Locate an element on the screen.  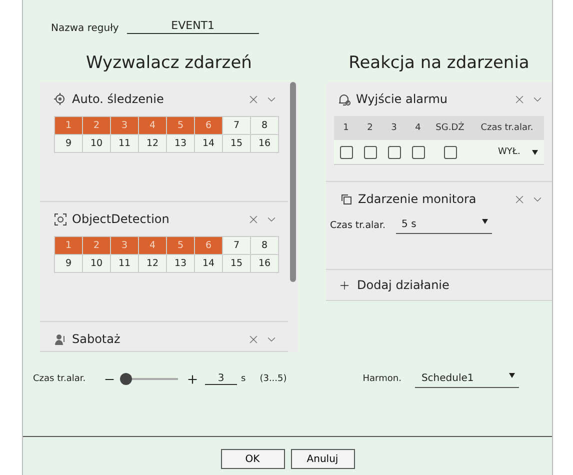
trigger-name: ObjectDetection is located at coordinates (121, 219).